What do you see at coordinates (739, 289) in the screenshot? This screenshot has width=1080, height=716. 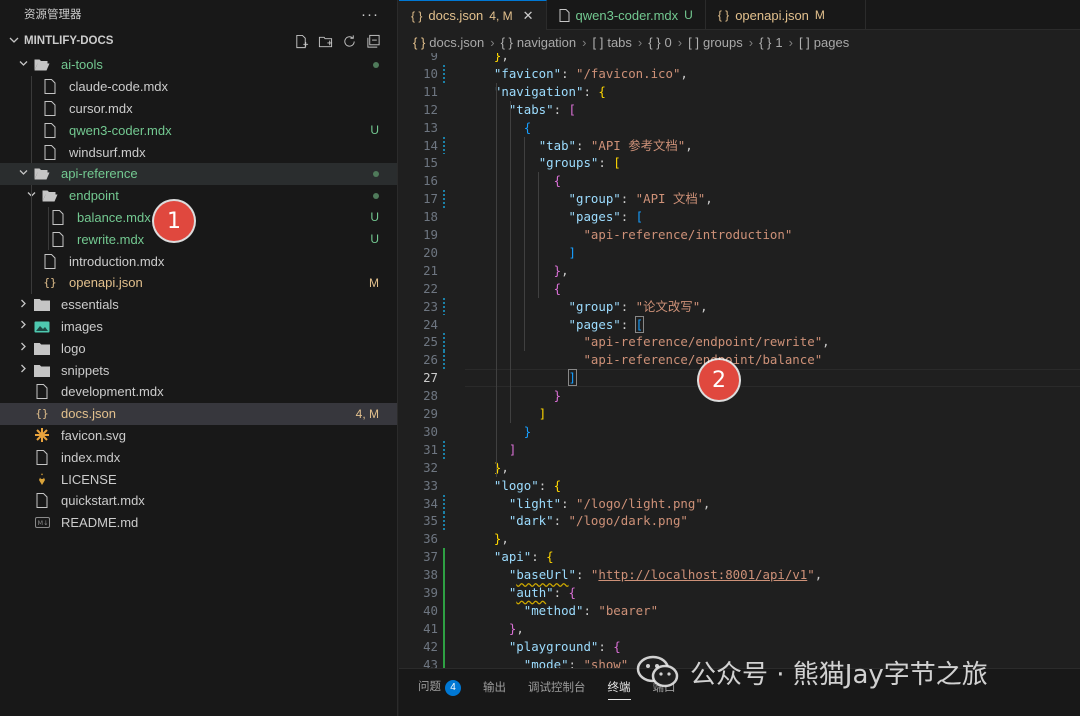 I see `code-line: 22 {` at bounding box center [739, 289].